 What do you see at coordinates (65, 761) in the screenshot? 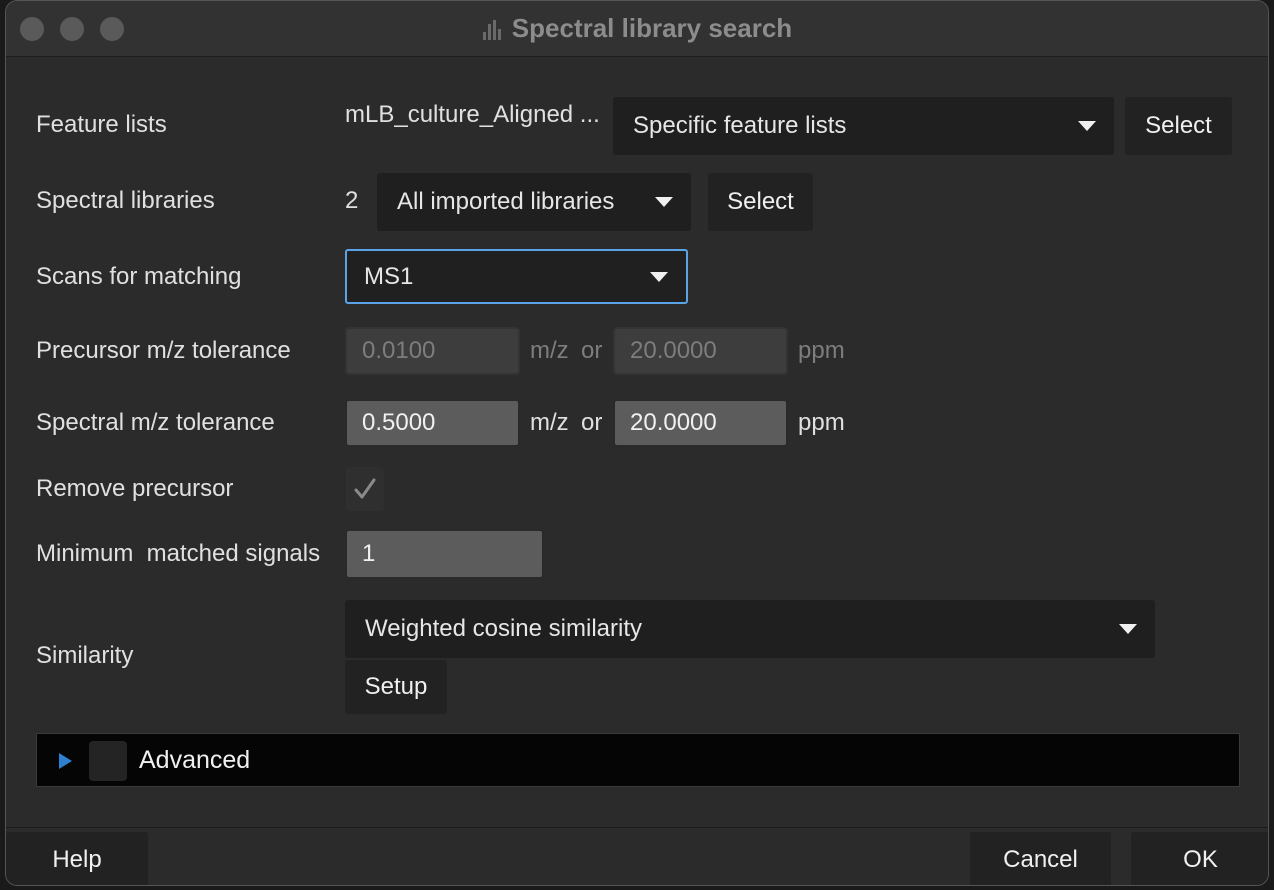
I see `expand-arrow-icon` at bounding box center [65, 761].